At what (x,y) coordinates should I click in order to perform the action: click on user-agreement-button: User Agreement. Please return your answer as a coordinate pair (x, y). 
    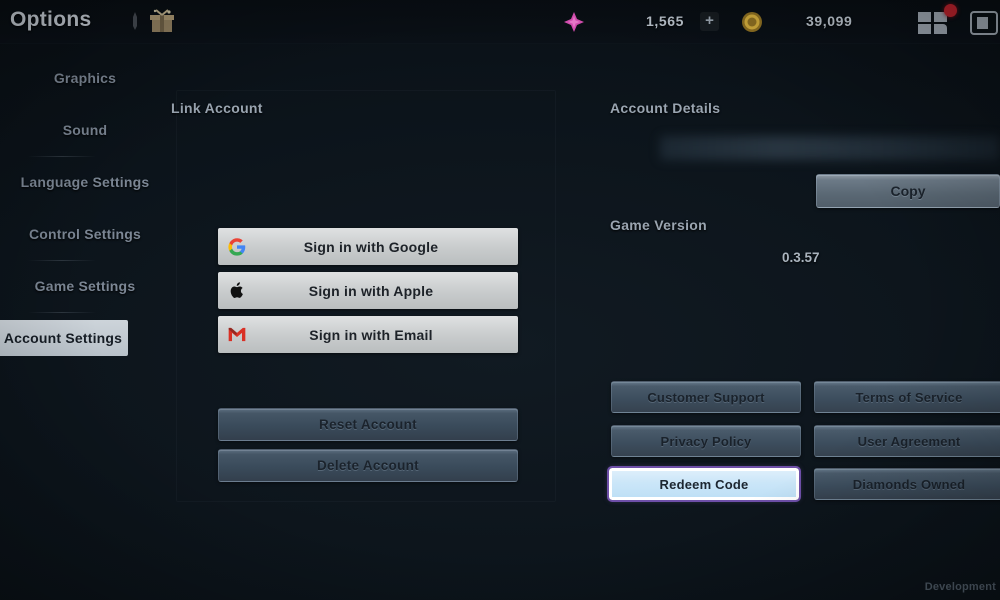
    Looking at the image, I should click on (907, 441).